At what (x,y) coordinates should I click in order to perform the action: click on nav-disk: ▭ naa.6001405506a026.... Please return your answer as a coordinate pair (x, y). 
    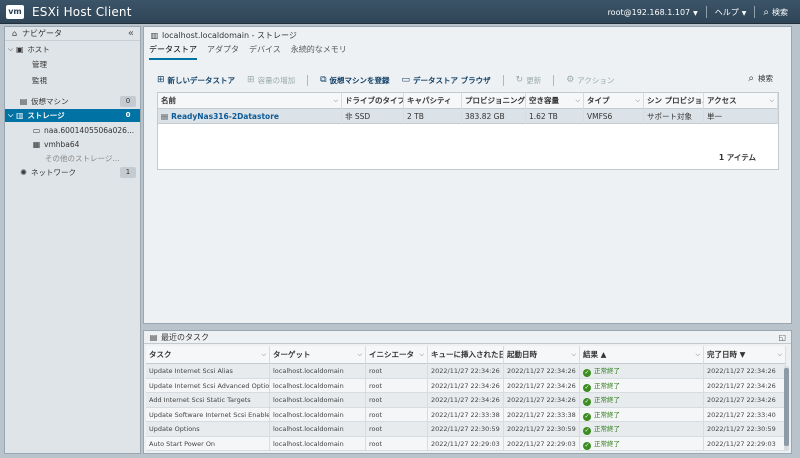
    Looking at the image, I should click on (72, 130).